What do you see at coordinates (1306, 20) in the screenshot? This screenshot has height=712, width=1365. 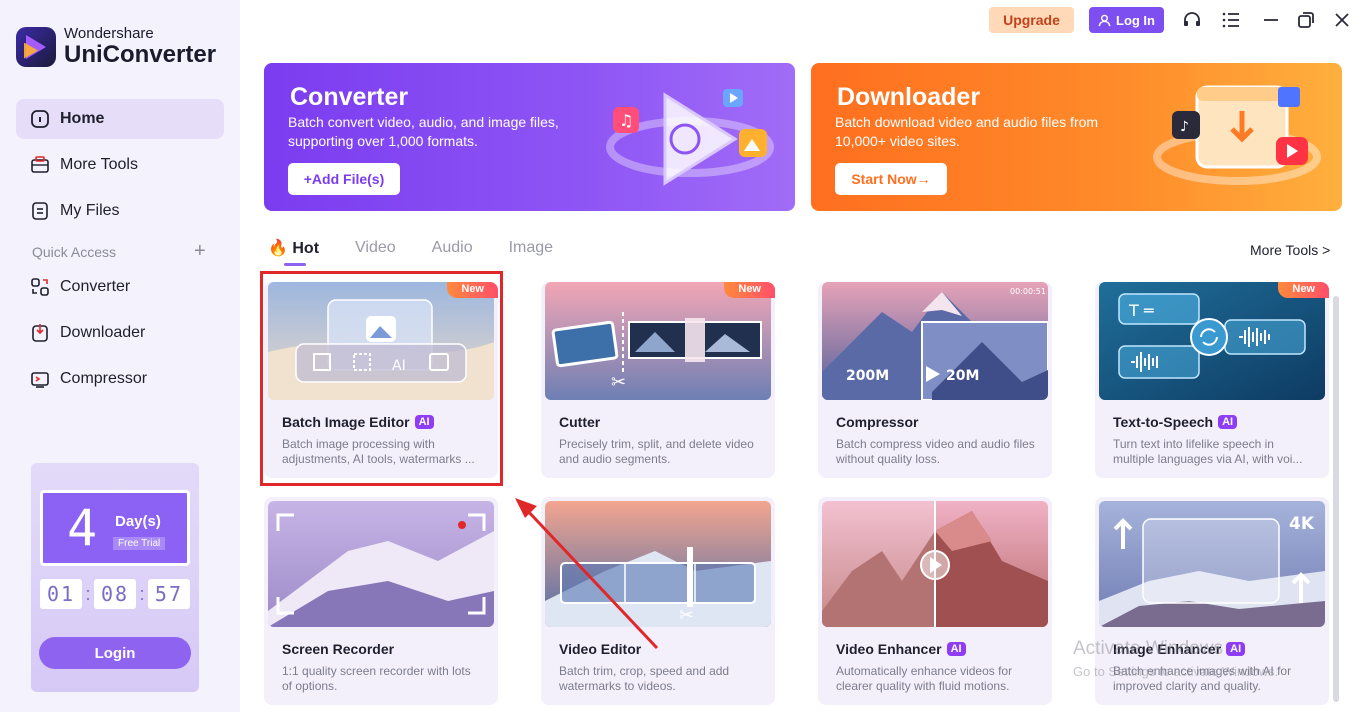 I see `restore-icon` at bounding box center [1306, 20].